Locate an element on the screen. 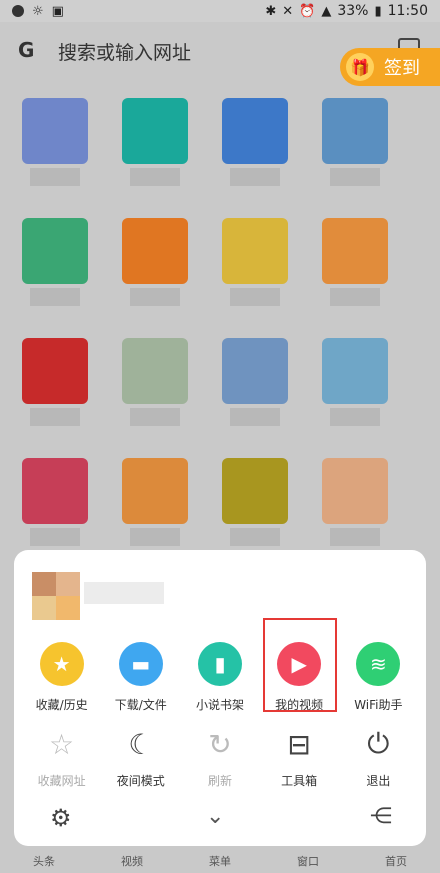 The image size is (440, 873). menu-item-novel-shelf: ▮ 小说书架 is located at coordinates (220, 677).